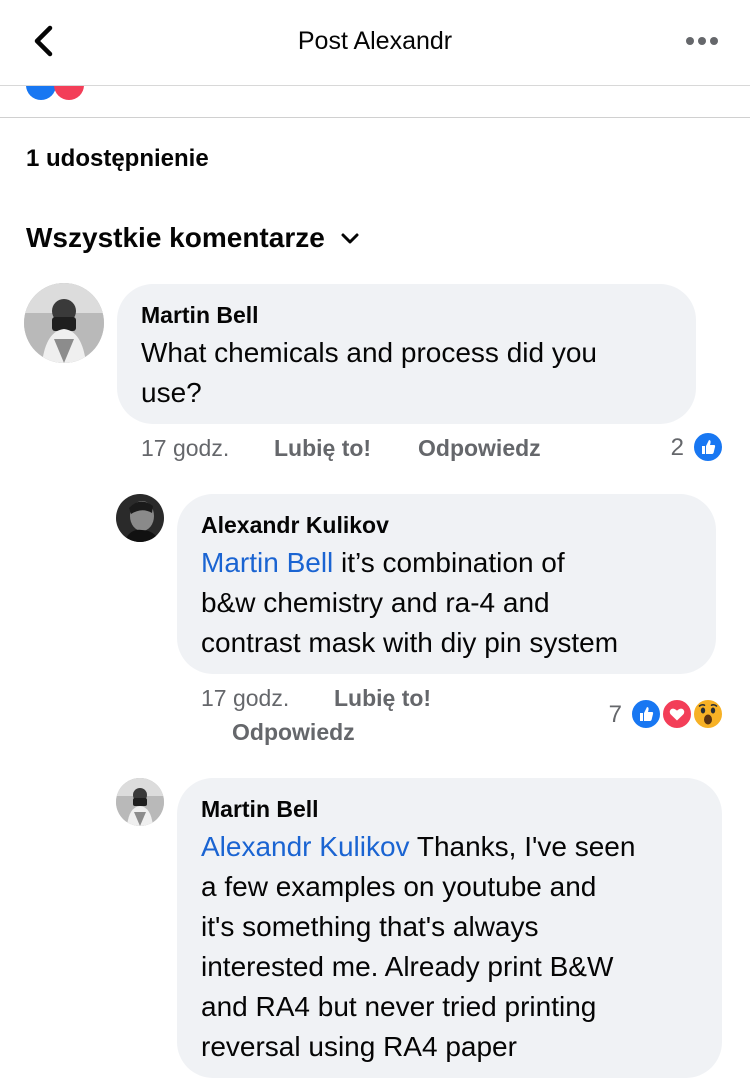 Image resolution: width=750 pixels, height=1080 pixels. Describe the element at coordinates (449, 562) in the screenshot. I see `comment-text-part: it’s combination of` at that location.